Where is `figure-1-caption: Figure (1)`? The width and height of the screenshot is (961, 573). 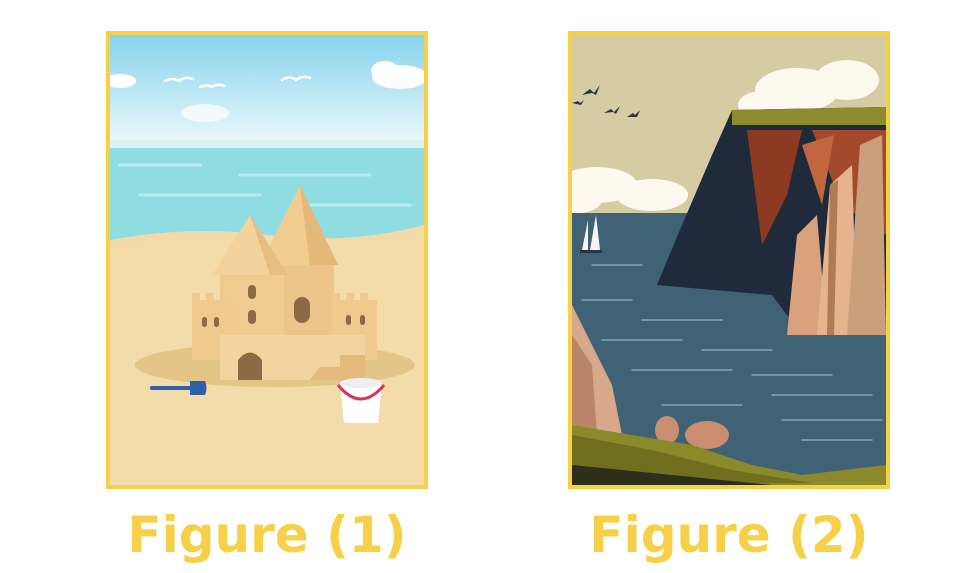 figure-1-caption: Figure (1) is located at coordinates (267, 535).